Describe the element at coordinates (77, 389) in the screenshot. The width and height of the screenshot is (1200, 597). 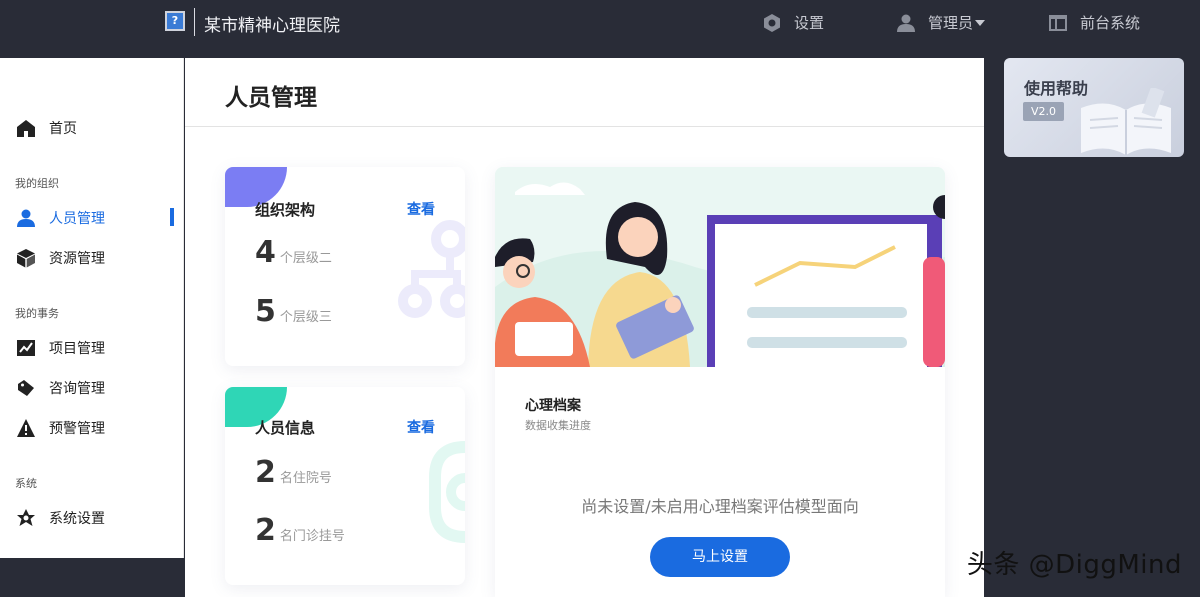
I see `sidebar-item-label: 咨询管理` at that location.